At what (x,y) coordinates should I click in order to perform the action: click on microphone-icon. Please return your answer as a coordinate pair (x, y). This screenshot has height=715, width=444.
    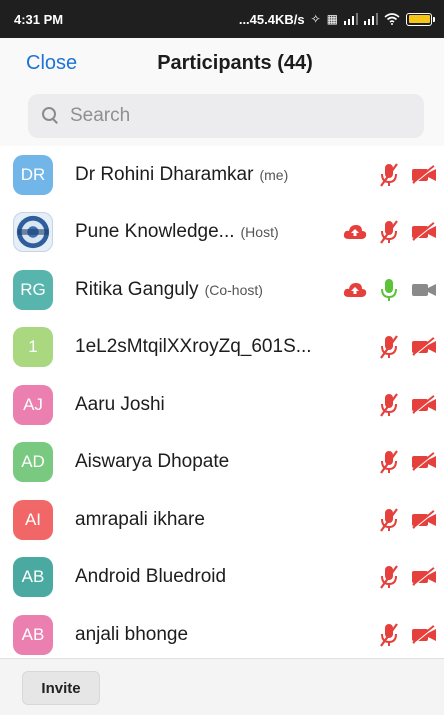
    Looking at the image, I should click on (389, 290).